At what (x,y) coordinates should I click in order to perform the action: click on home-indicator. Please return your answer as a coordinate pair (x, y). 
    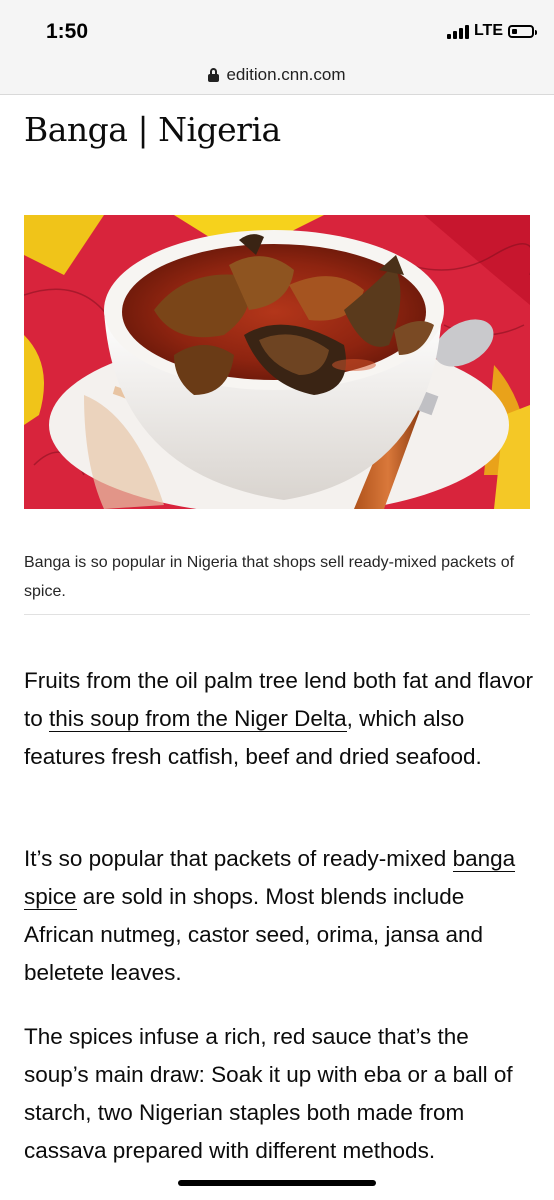
    Looking at the image, I should click on (277, 1183).